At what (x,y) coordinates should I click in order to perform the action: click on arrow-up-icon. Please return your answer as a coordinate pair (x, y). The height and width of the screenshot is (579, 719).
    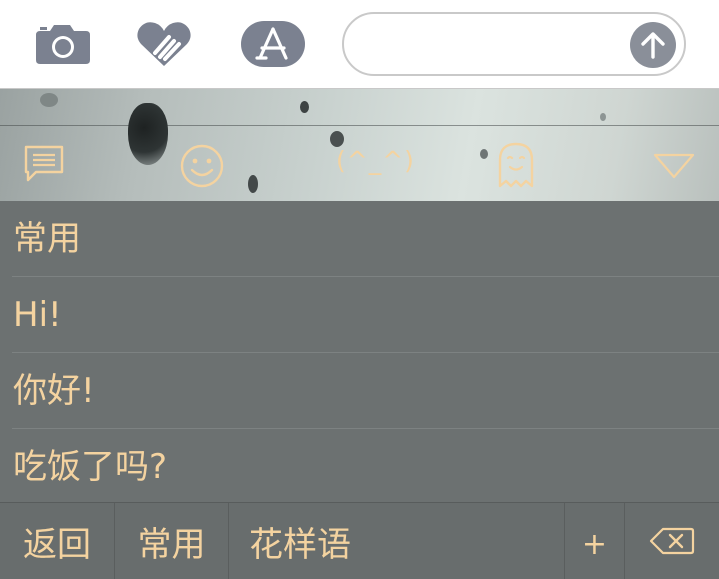
    Looking at the image, I should click on (653, 45).